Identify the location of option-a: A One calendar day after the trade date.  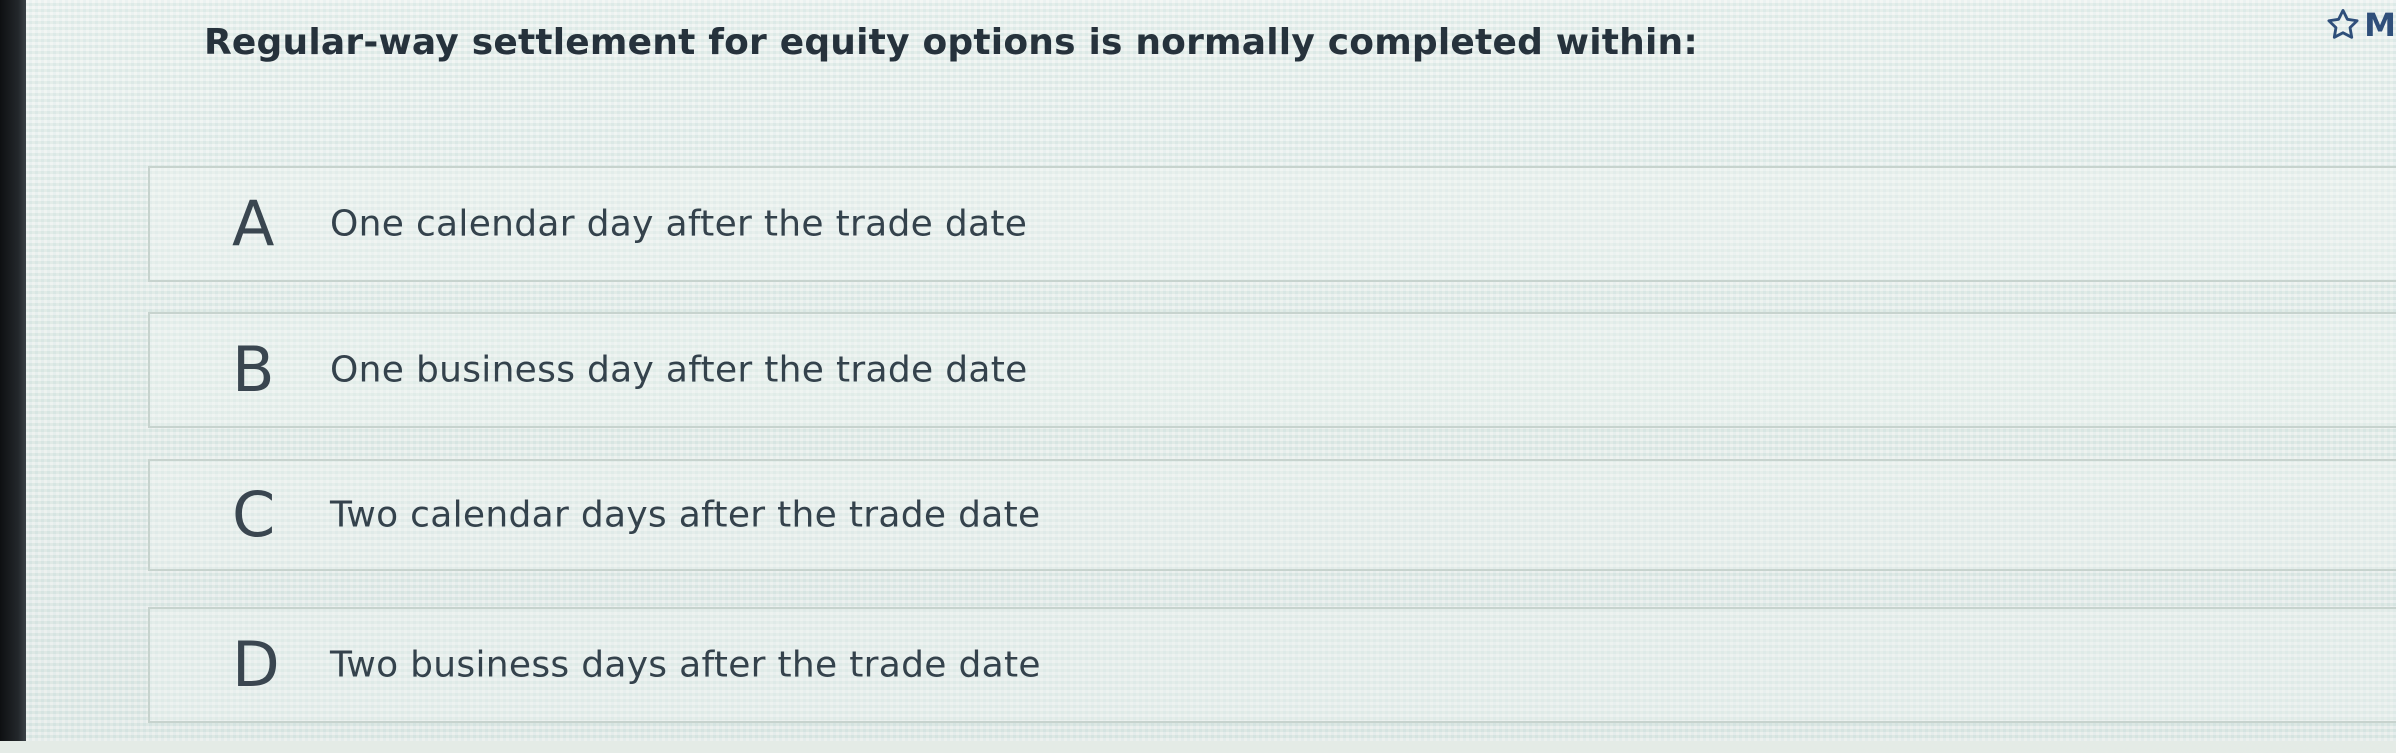
(1272, 224).